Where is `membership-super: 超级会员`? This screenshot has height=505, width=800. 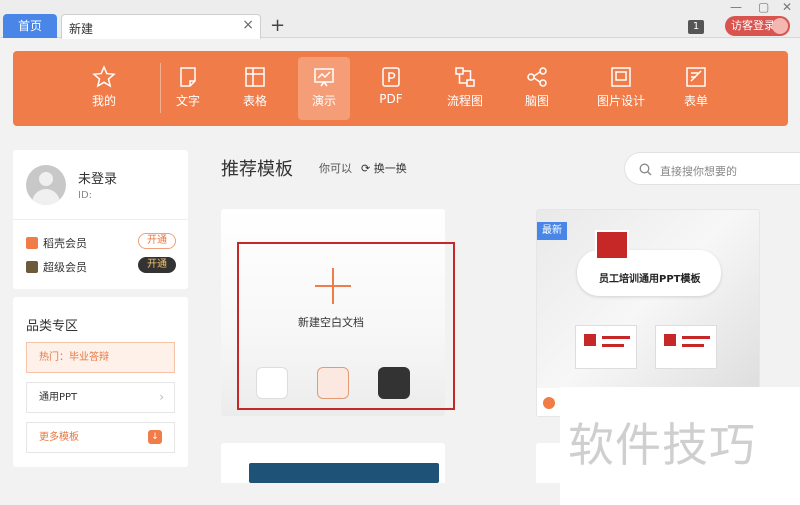 membership-super: 超级会员 is located at coordinates (56, 267).